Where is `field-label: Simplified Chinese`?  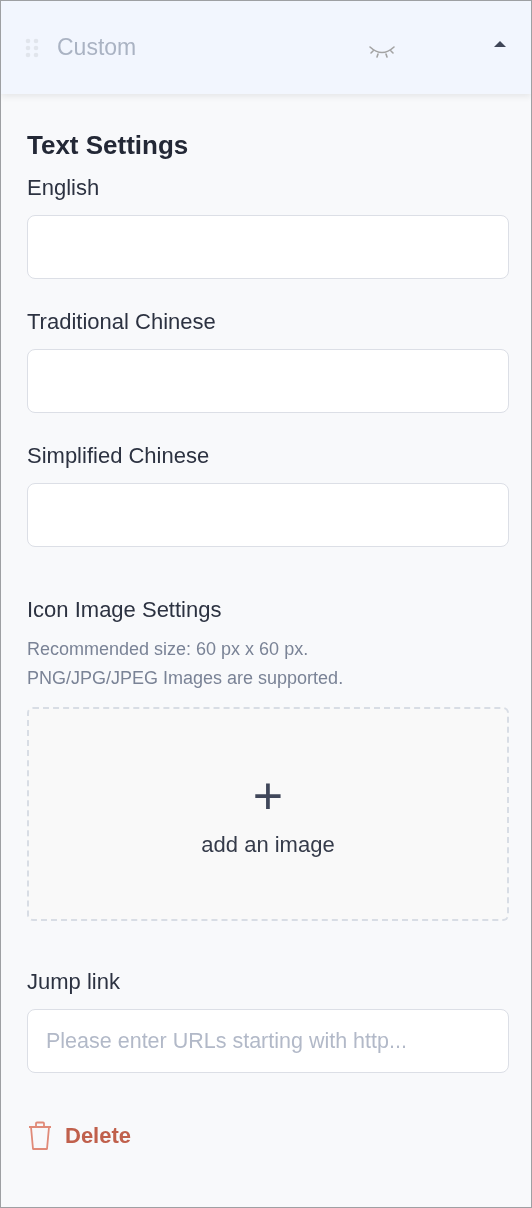 field-label: Simplified Chinese is located at coordinates (119, 456).